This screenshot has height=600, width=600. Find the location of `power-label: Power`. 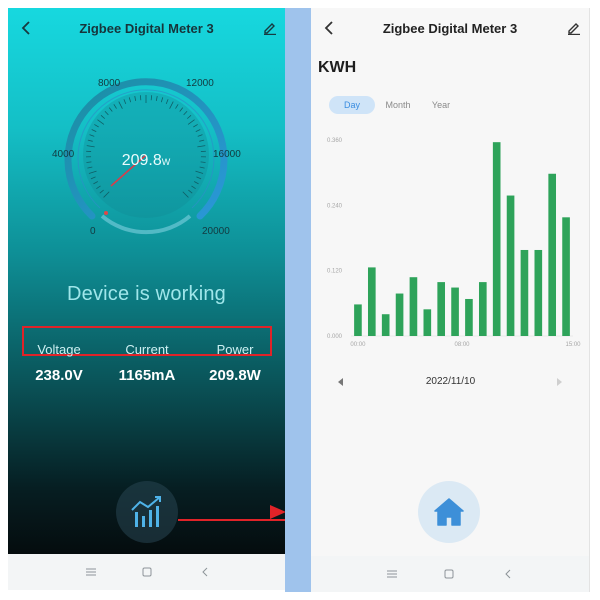

power-label: Power is located at coordinates (235, 349).